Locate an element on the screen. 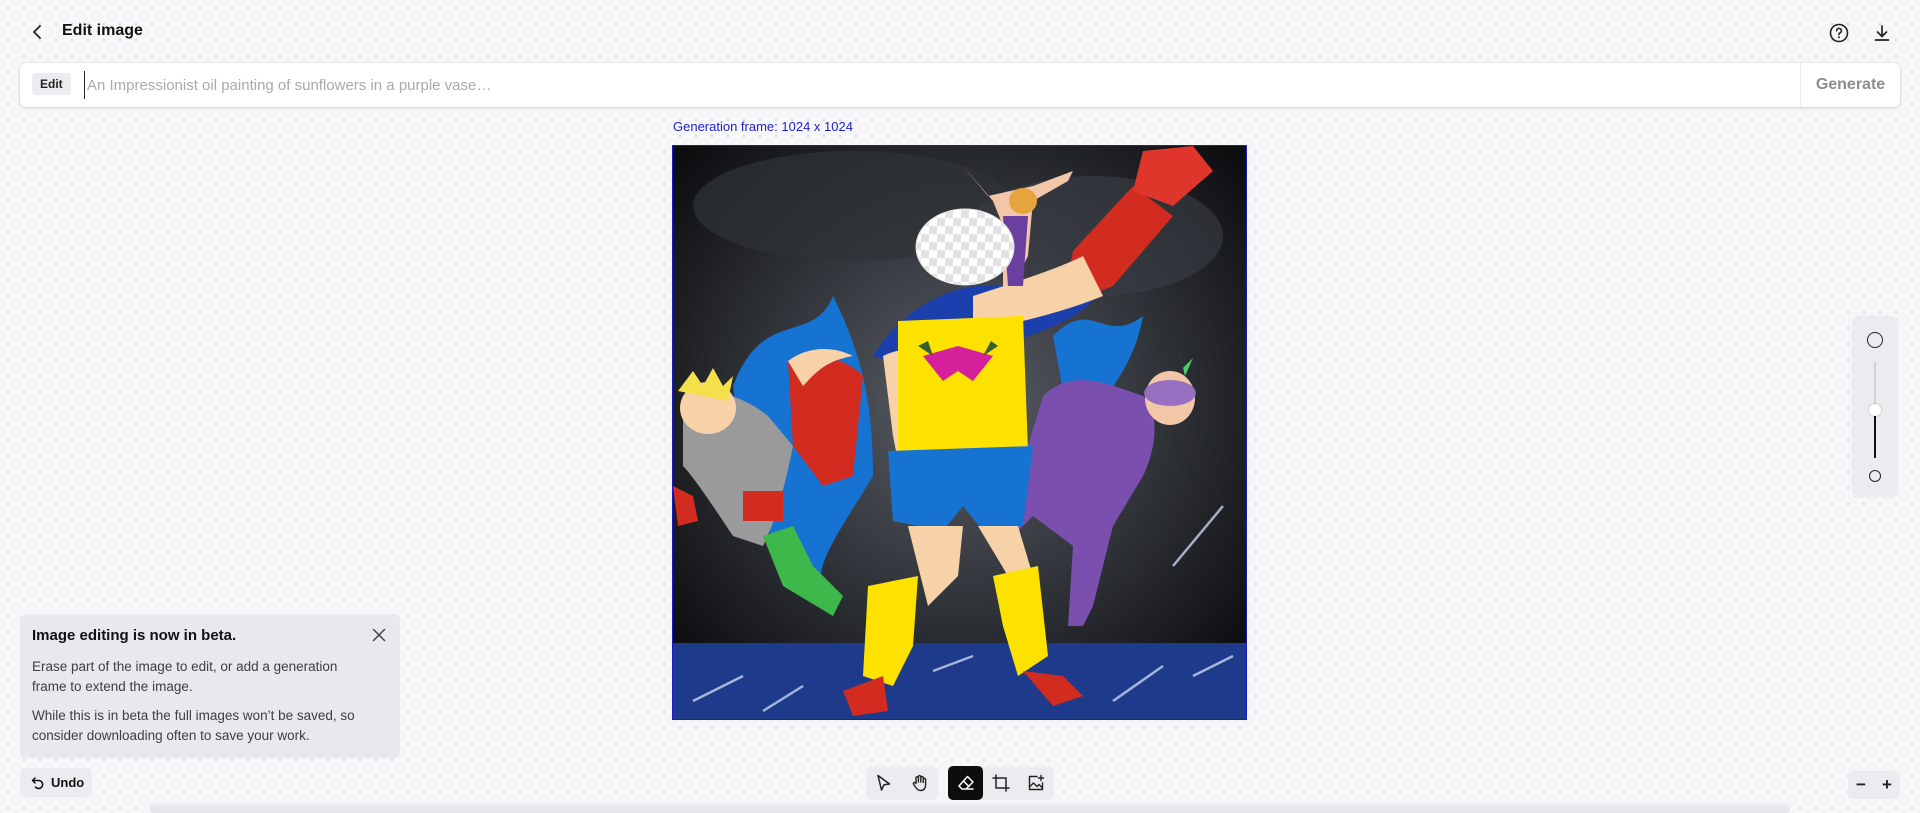 This screenshot has height=813, width=1920. page-title: Edit image is located at coordinates (102, 30).